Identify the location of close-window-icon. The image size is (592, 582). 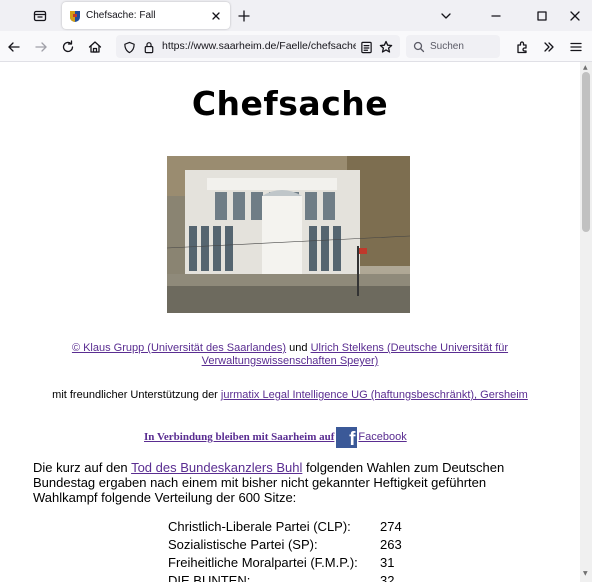
(575, 16).